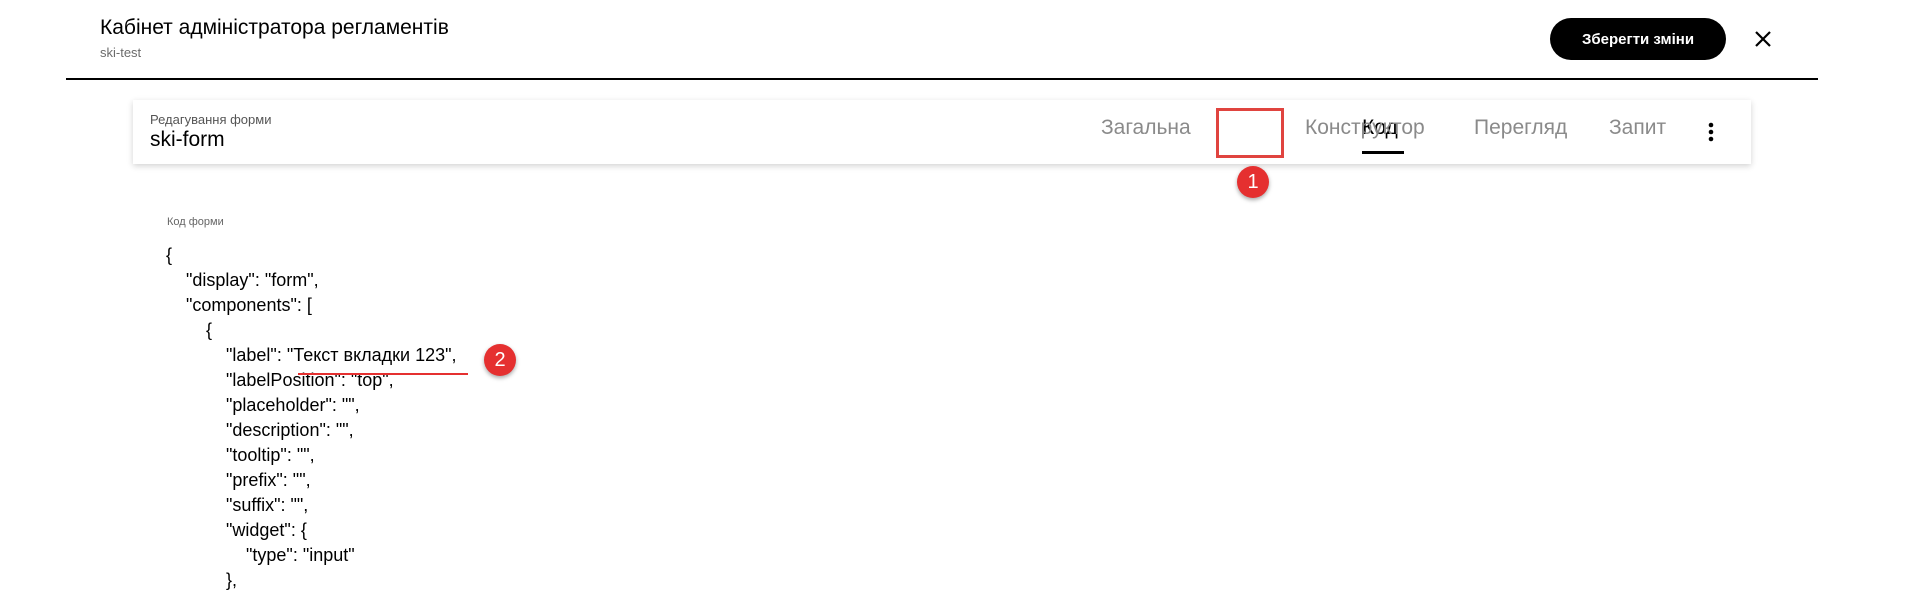 This screenshot has height=597, width=1914. What do you see at coordinates (239, 305) in the screenshot?
I see `code-line: "components": [` at bounding box center [239, 305].